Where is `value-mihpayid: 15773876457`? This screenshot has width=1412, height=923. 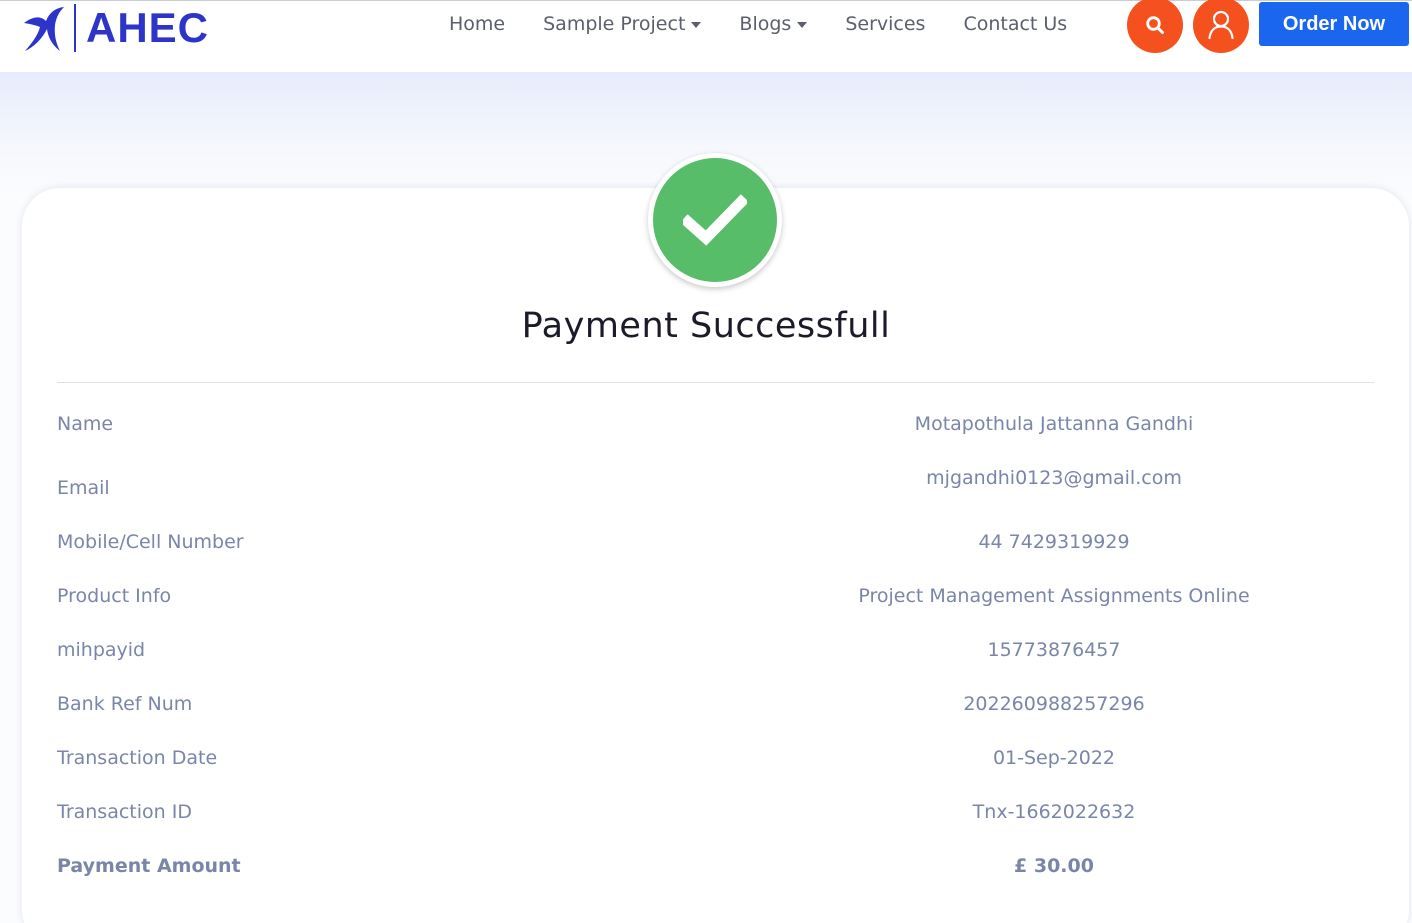
value-mihpayid: 15773876457 is located at coordinates (1054, 650).